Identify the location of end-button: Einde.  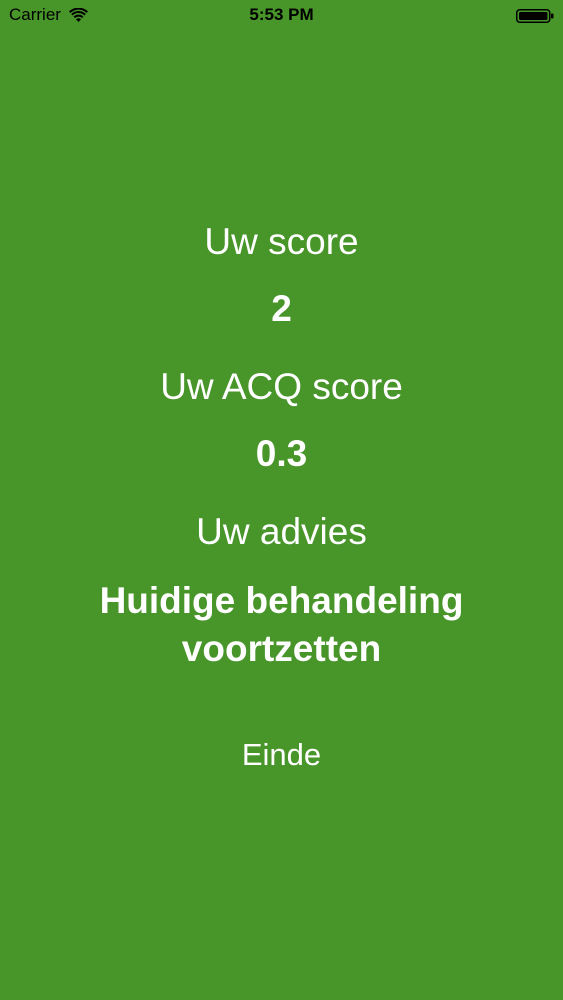
(281, 755).